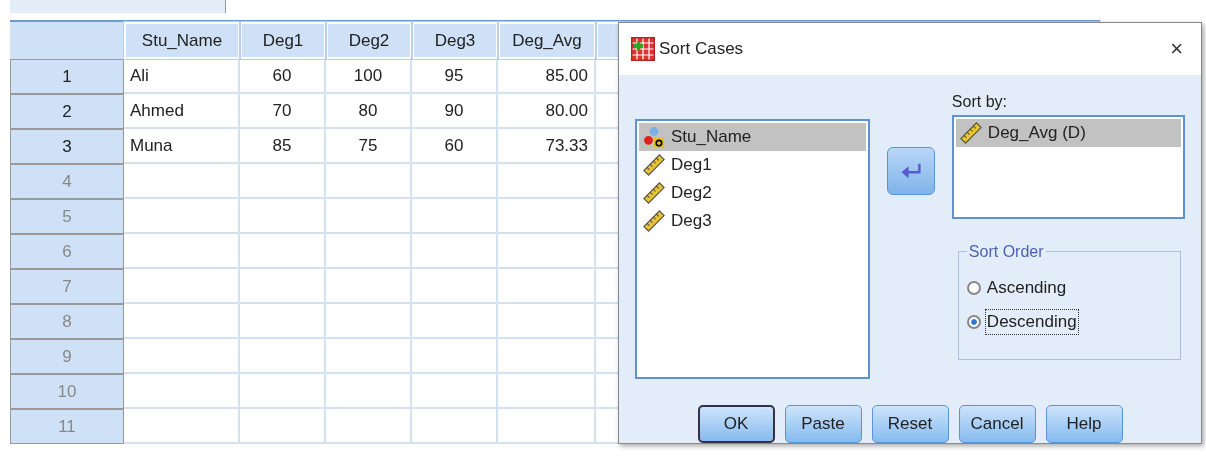 The height and width of the screenshot is (456, 1206). What do you see at coordinates (547, 40) in the screenshot?
I see `column-header: Deg_Avg` at bounding box center [547, 40].